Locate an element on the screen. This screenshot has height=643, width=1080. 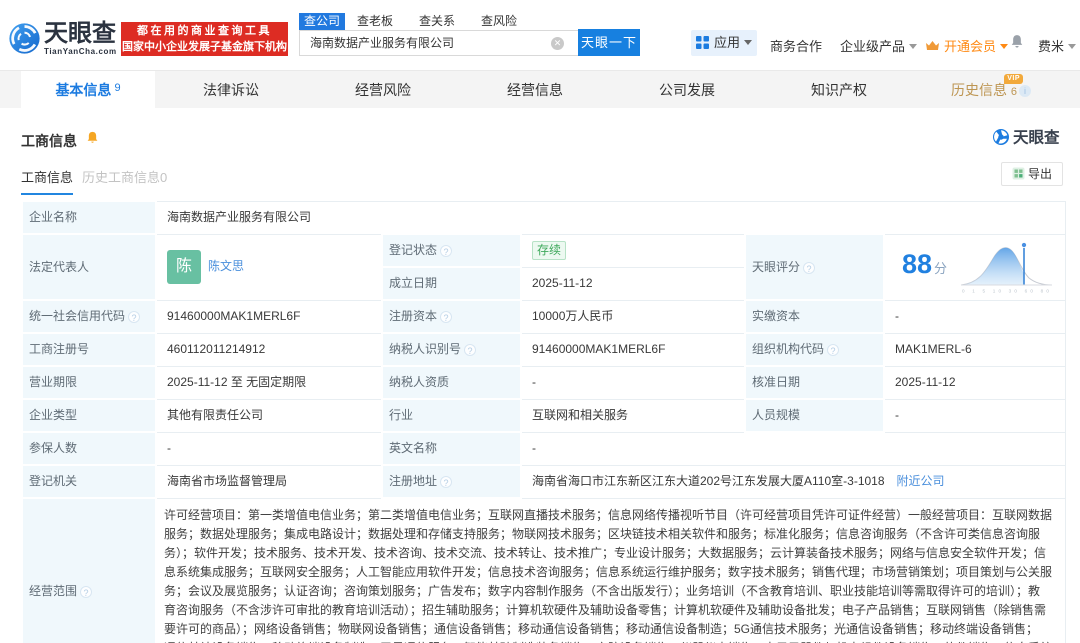
svg-text: 0 1 5 10 30 60 80 90 95 100 is located at coordinates (1008, 290).